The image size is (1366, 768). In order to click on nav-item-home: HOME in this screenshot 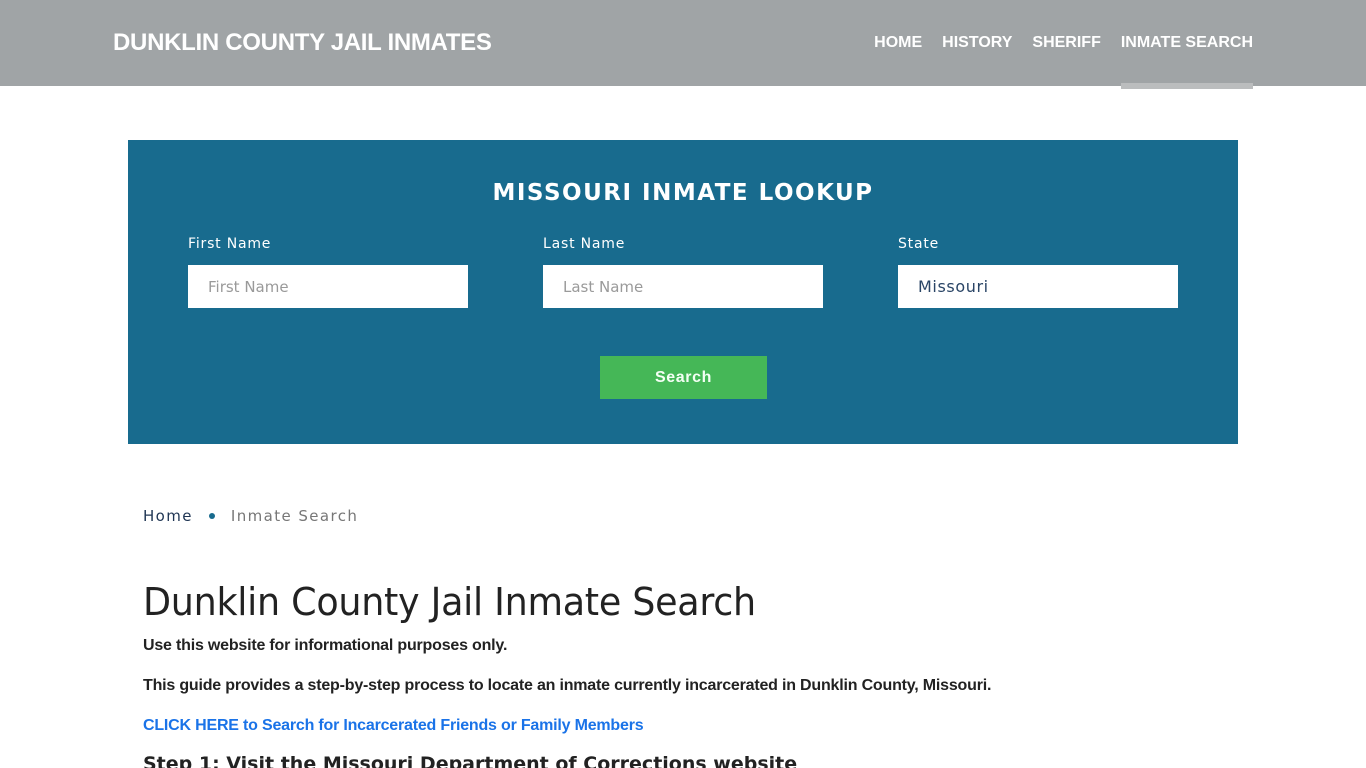, I will do `click(898, 43)`.